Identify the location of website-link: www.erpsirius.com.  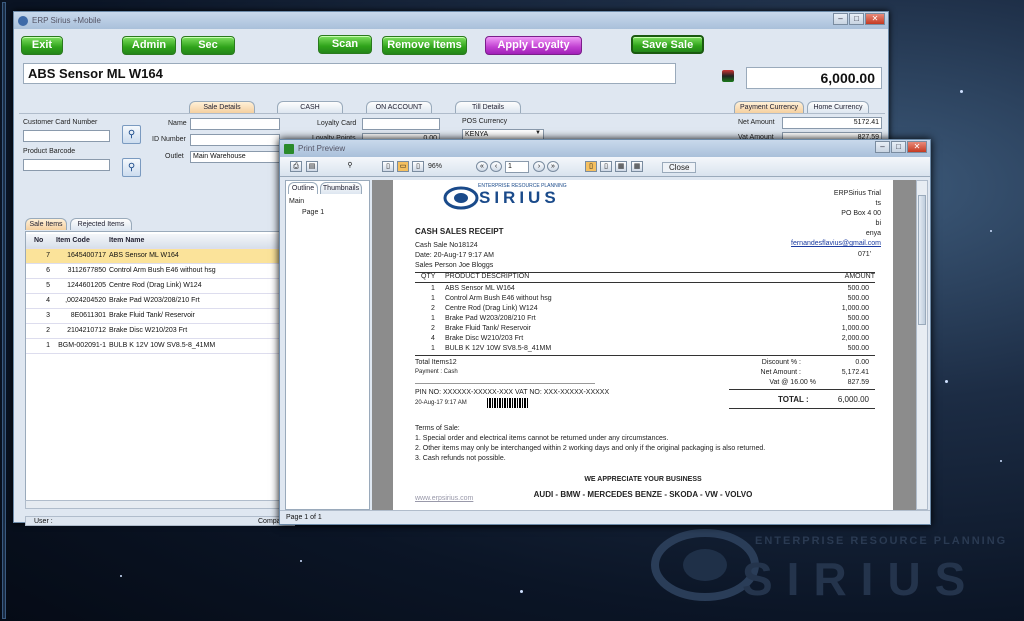
(444, 498).